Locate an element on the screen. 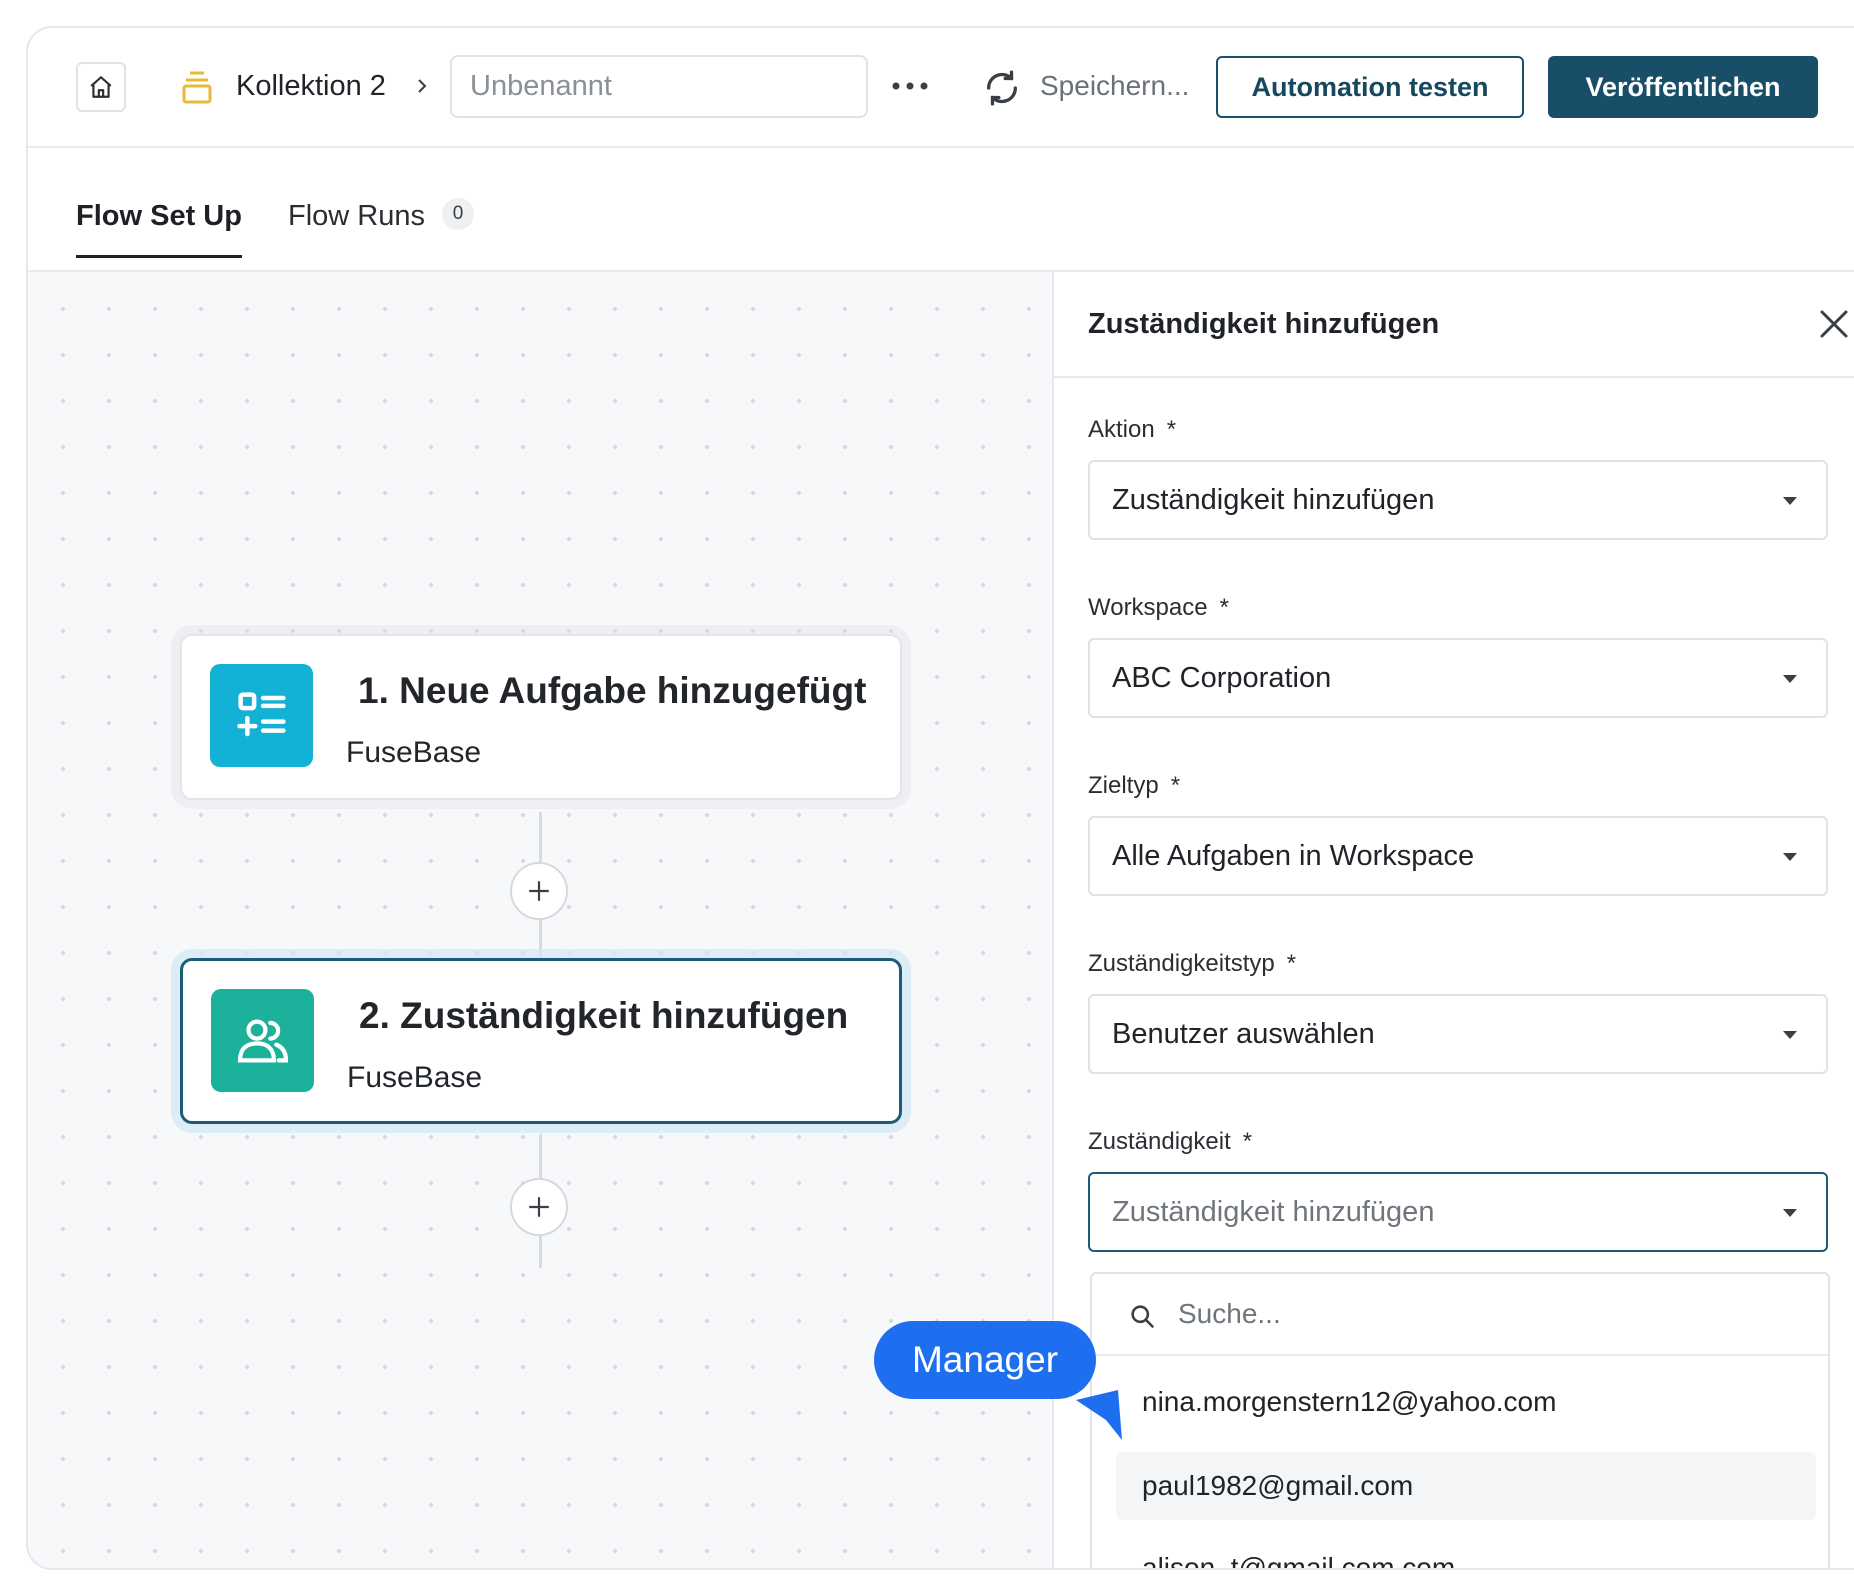  test-automation-button: Automation testen is located at coordinates (1370, 87).